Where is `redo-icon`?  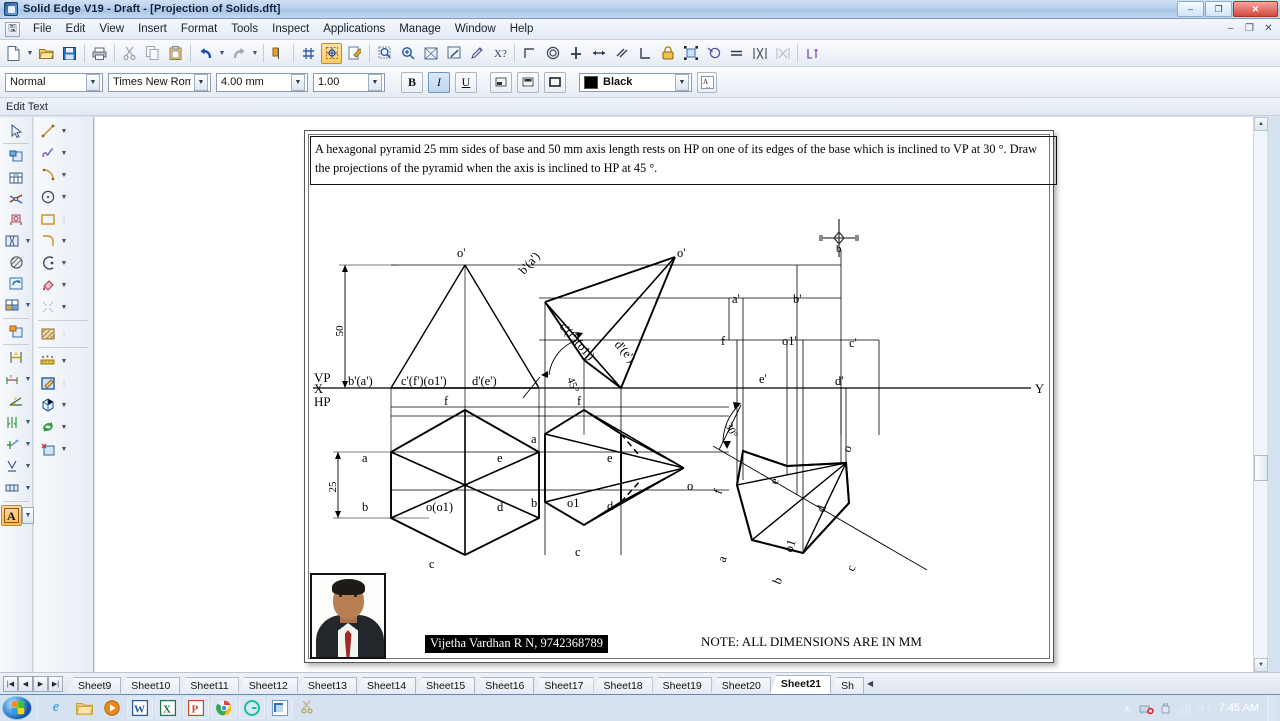 redo-icon is located at coordinates (238, 53).